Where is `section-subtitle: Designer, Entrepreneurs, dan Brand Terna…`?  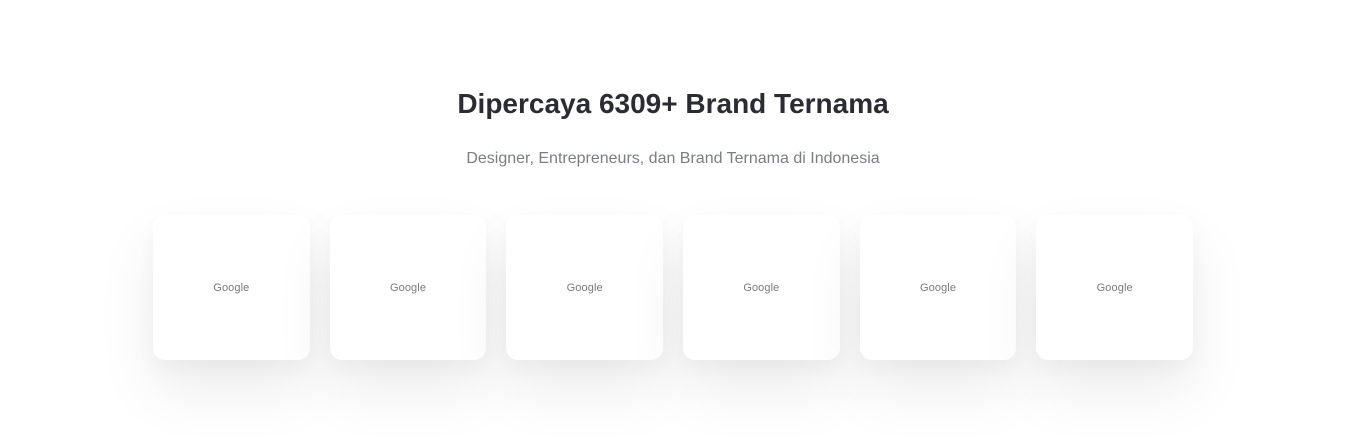 section-subtitle: Designer, Entrepreneurs, dan Brand Terna… is located at coordinates (673, 158).